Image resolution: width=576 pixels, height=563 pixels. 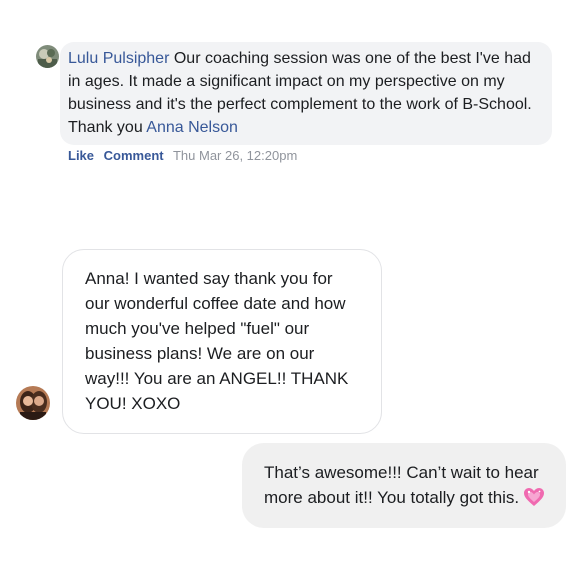 What do you see at coordinates (81, 155) in the screenshot?
I see `like-button: Like` at bounding box center [81, 155].